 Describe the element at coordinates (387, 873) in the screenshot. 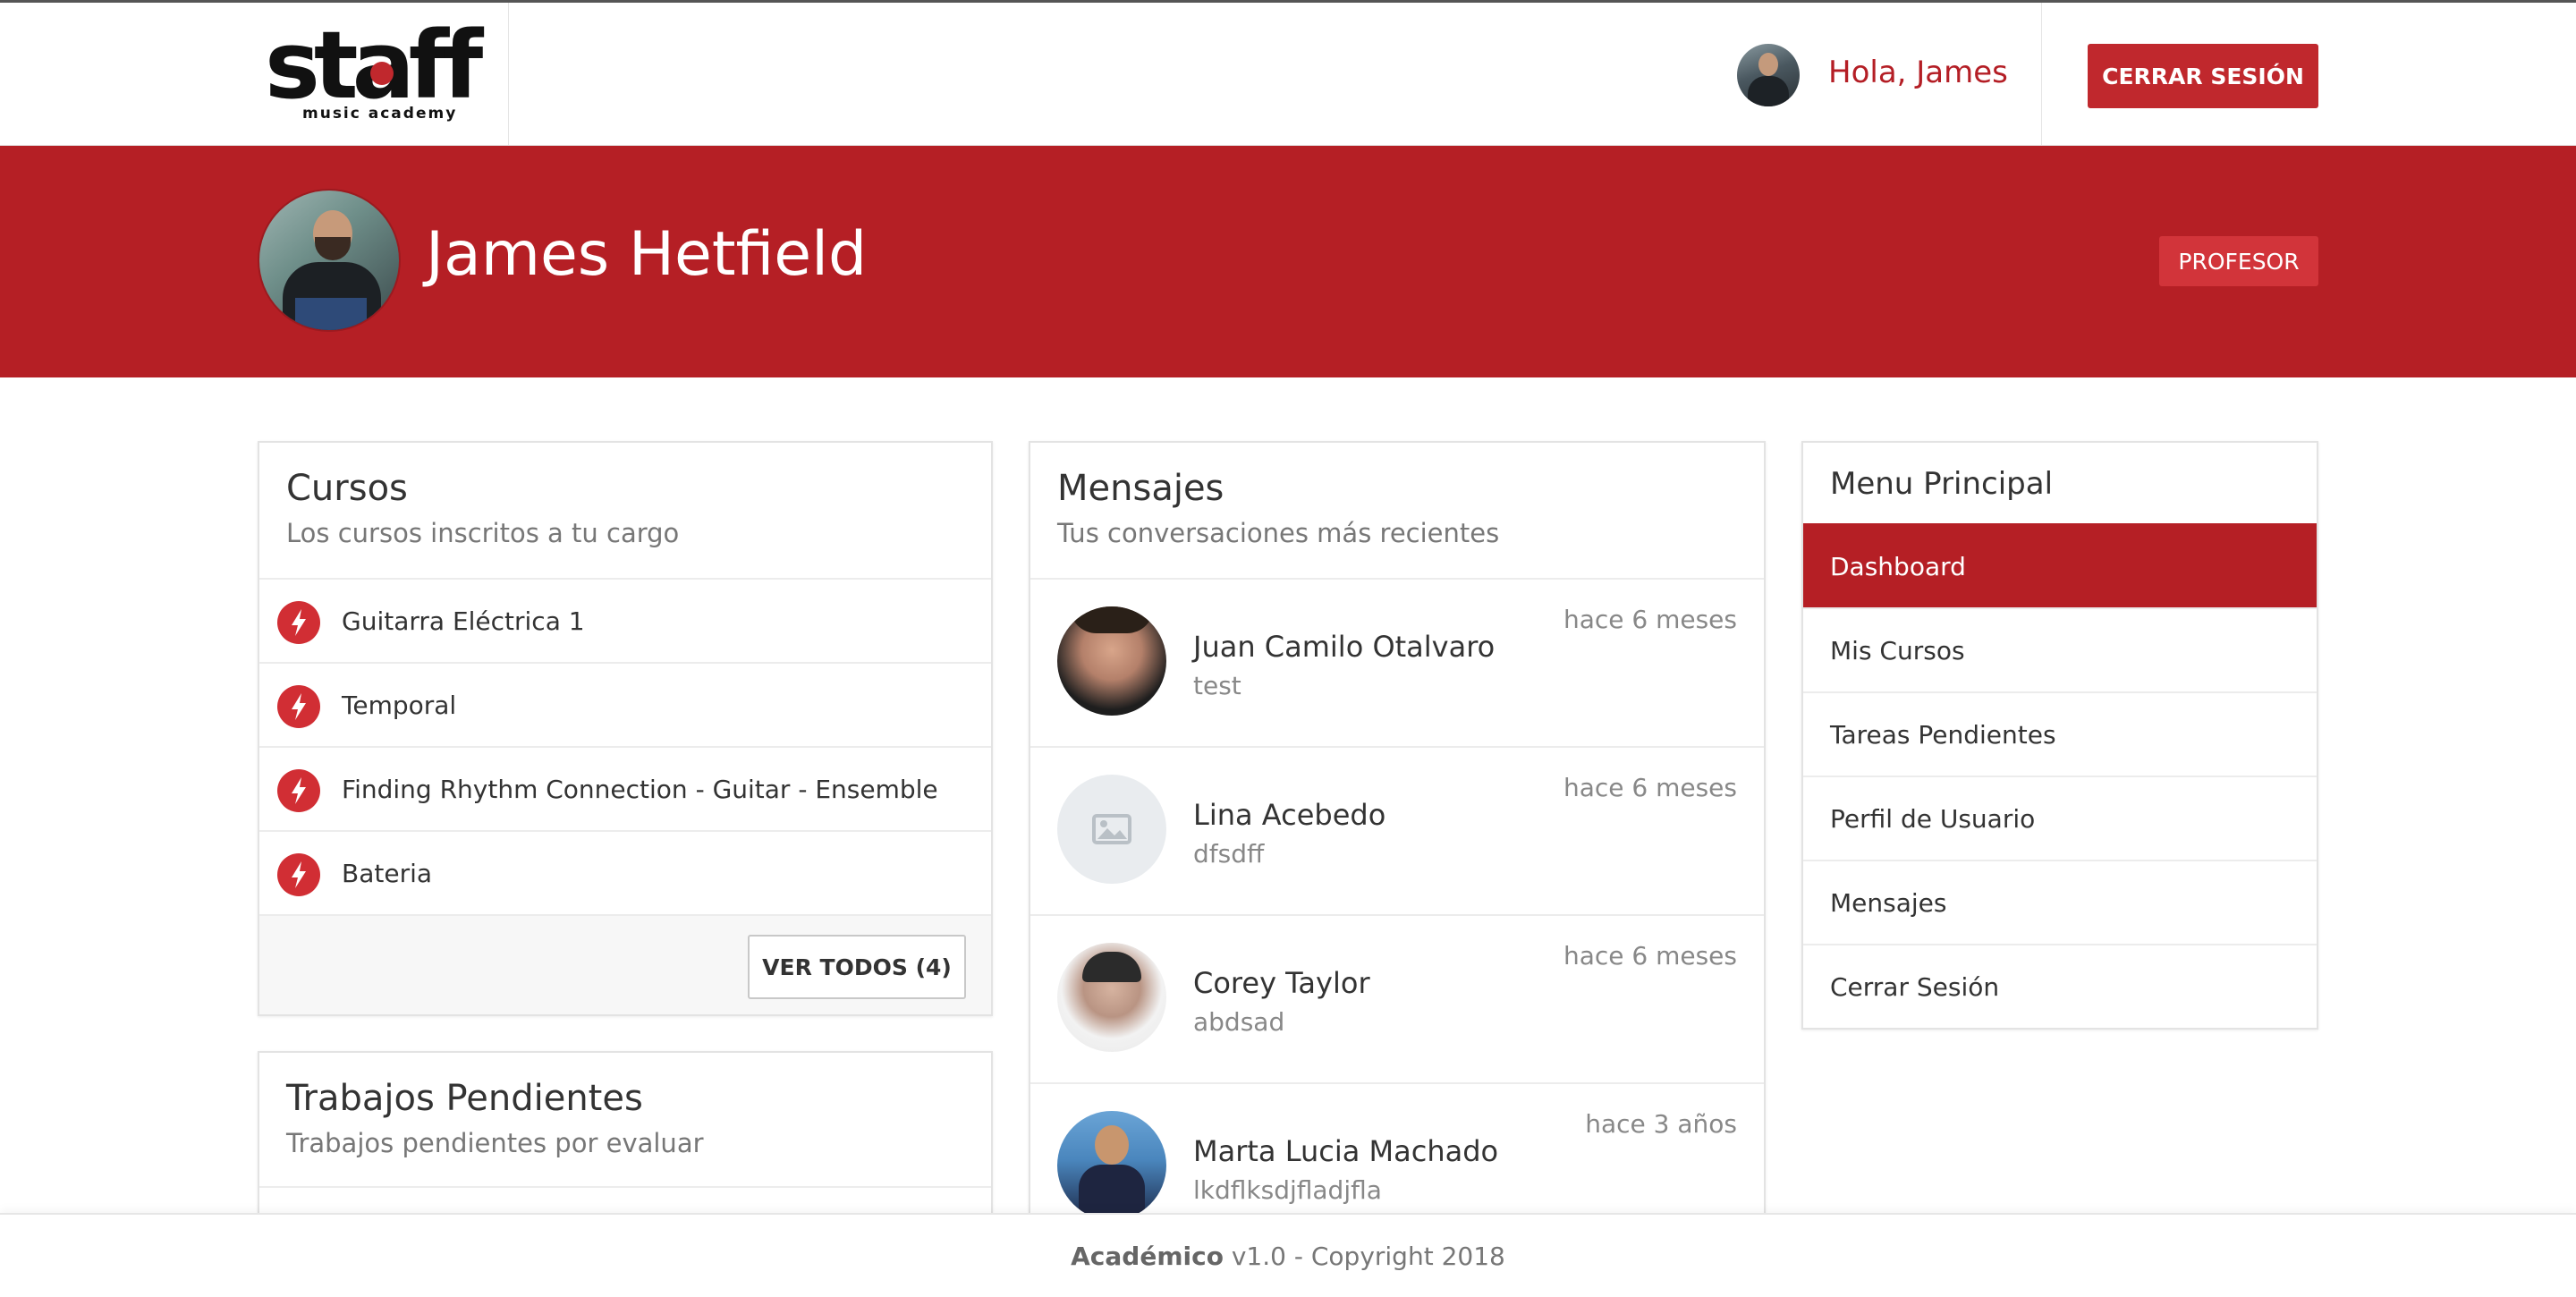

I see `course-label: Bateria` at that location.